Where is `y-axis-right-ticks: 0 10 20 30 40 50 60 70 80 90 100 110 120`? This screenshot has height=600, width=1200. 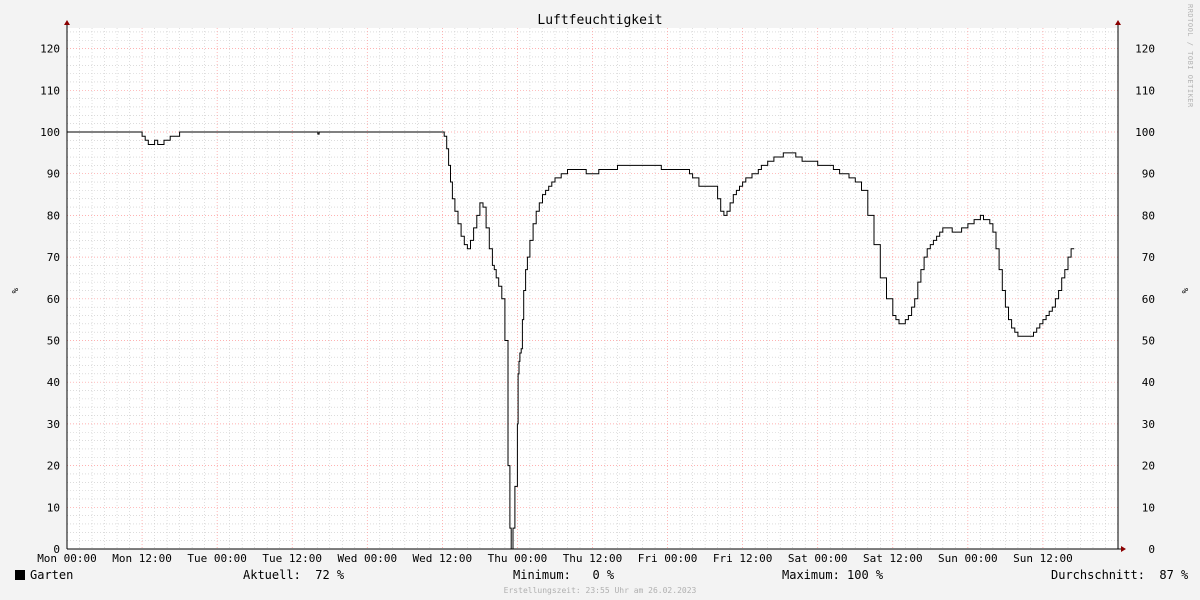 y-axis-right-ticks: 0 10 20 30 40 50 60 70 80 90 100 110 120 is located at coordinates (1145, 299).